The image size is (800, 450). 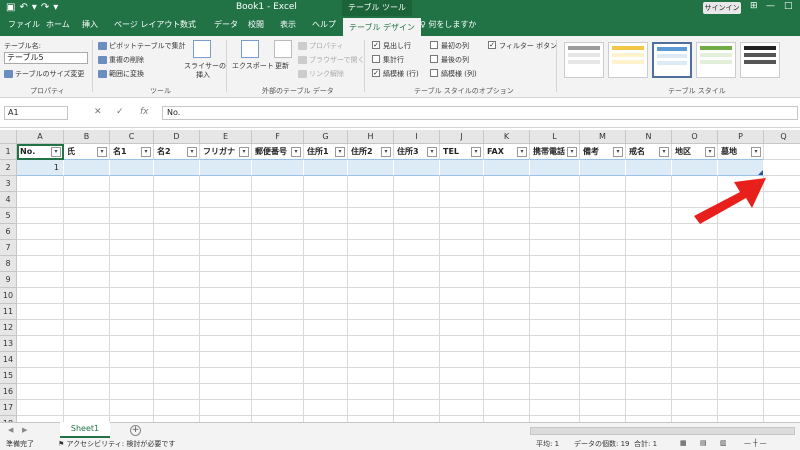 I want to click on cell-p9, so click(x=741, y=280).